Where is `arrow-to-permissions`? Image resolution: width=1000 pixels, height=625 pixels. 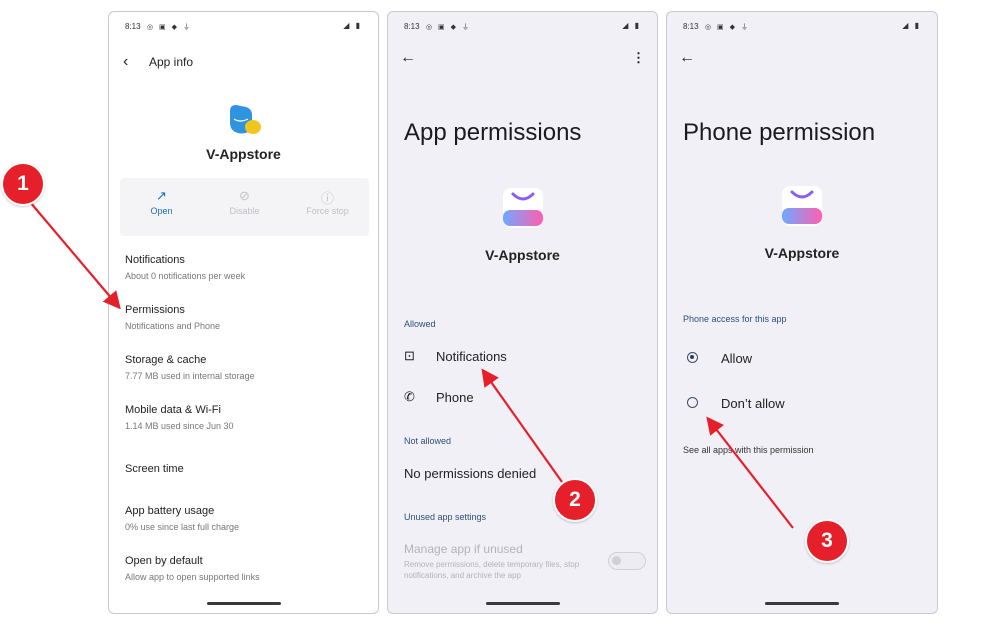 arrow-to-permissions is located at coordinates (75, 255).